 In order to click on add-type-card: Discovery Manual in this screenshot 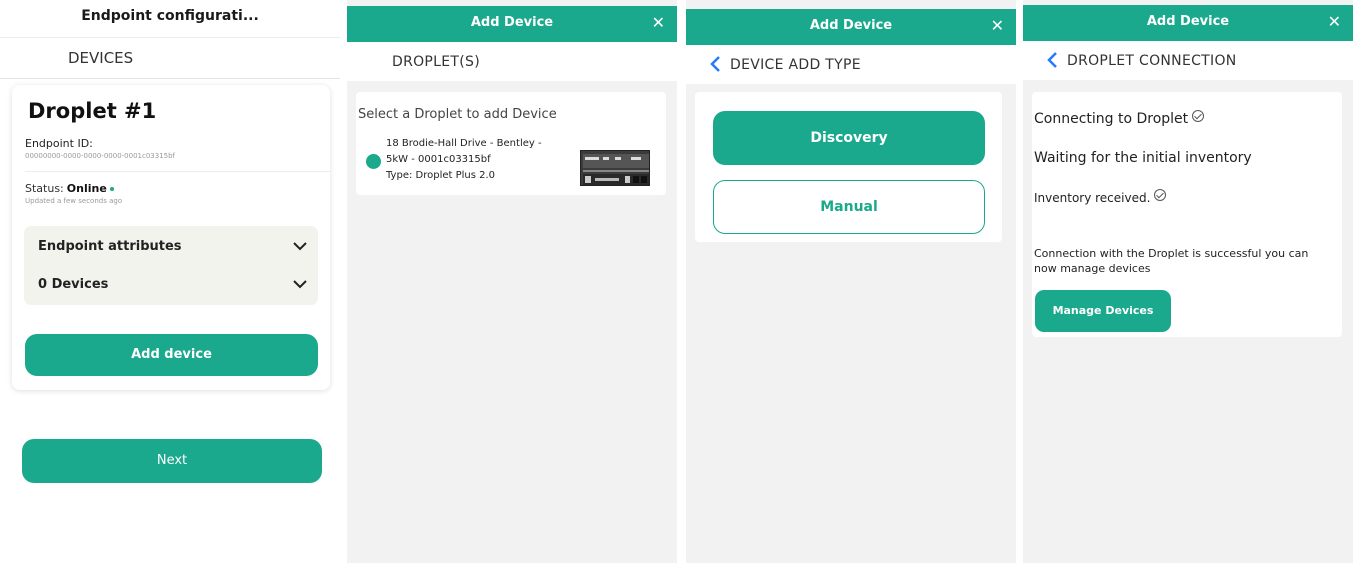, I will do `click(848, 167)`.